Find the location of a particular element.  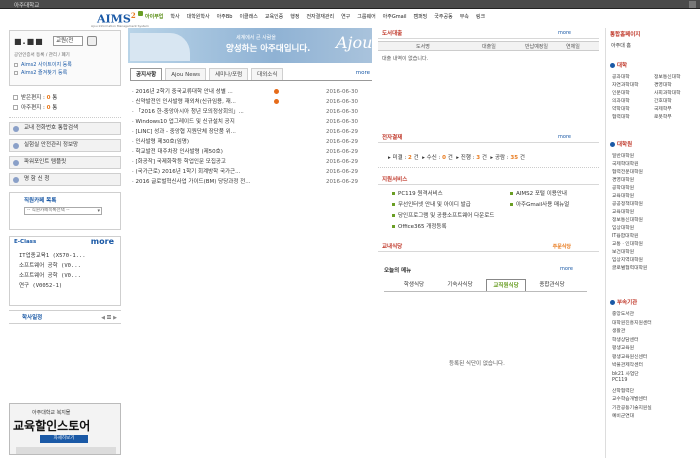

support-item: AIMS2 포털 이용안내 is located at coordinates (538, 193).